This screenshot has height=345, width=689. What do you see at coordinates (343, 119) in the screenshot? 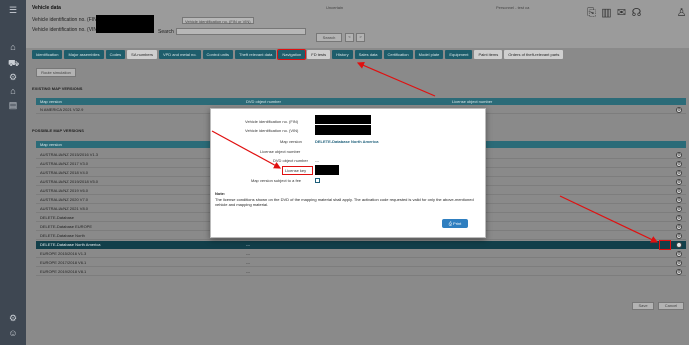
I see `modal-fin-redacted` at bounding box center [343, 119].